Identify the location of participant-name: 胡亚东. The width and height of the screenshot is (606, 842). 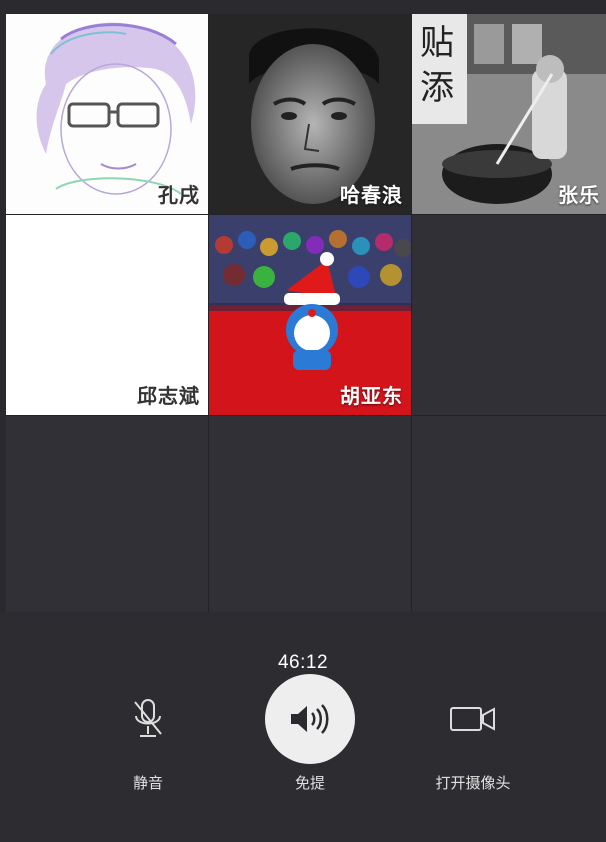
(371, 396).